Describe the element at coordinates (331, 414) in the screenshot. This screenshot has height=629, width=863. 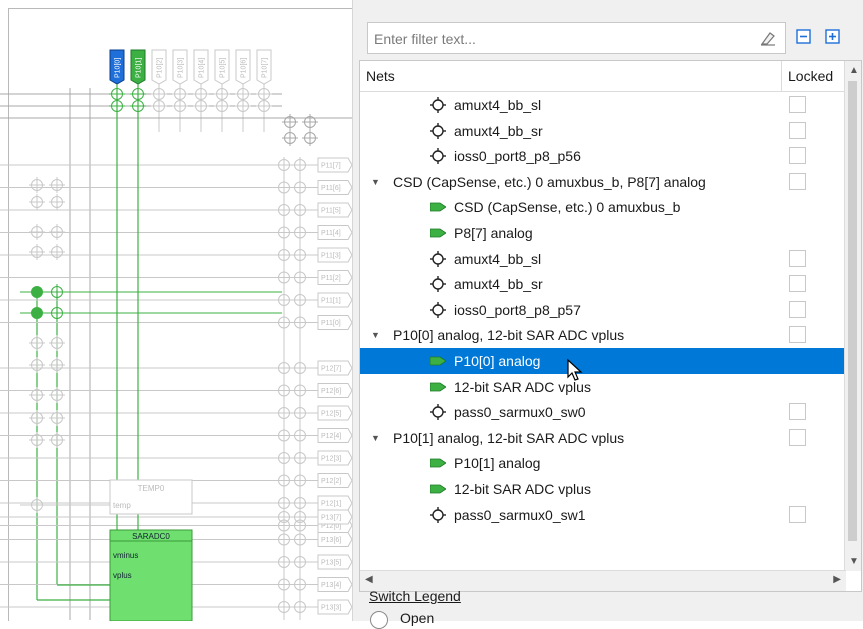
I see `svg-text: P12[5]` at that location.